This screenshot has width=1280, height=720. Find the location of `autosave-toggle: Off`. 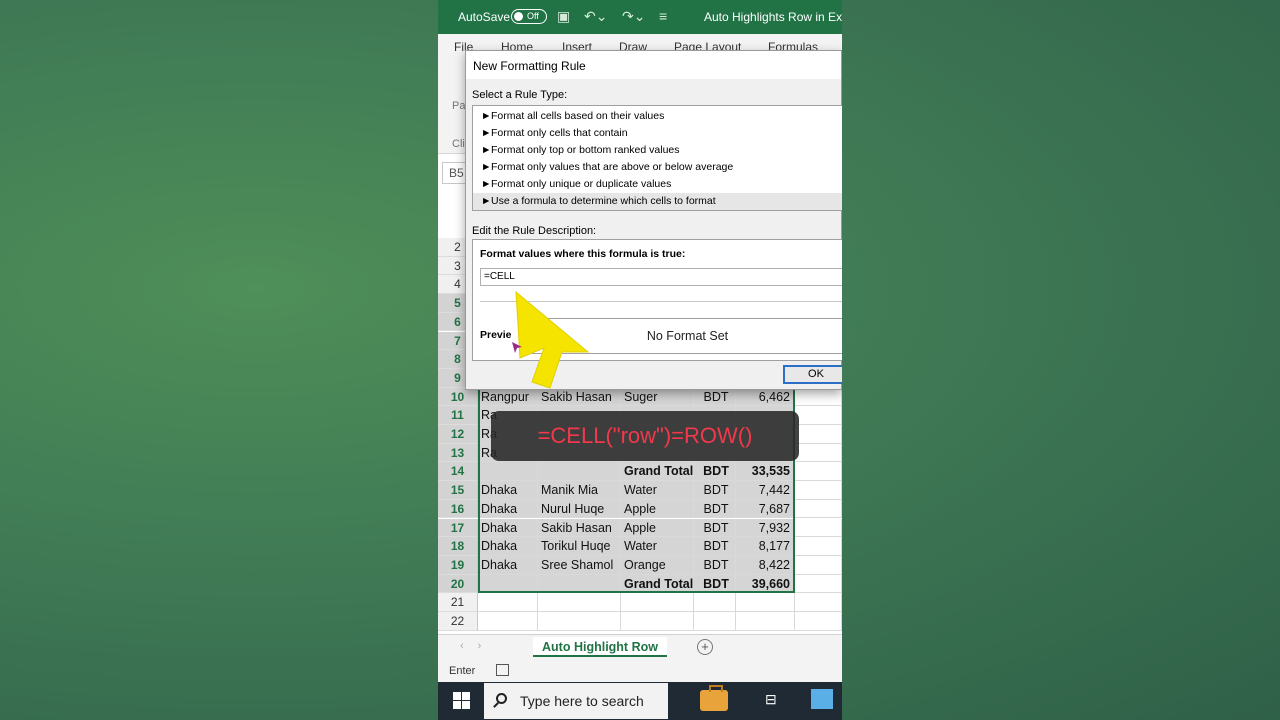

autosave-toggle: Off is located at coordinates (529, 16).